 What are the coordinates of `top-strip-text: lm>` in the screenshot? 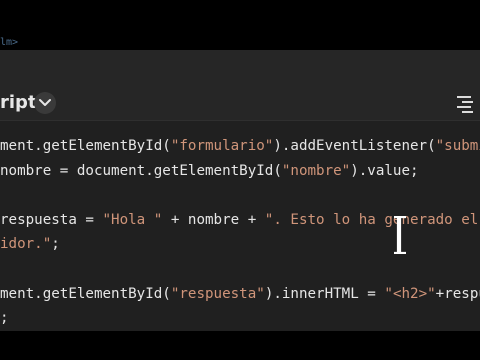 It's located at (9, 42).